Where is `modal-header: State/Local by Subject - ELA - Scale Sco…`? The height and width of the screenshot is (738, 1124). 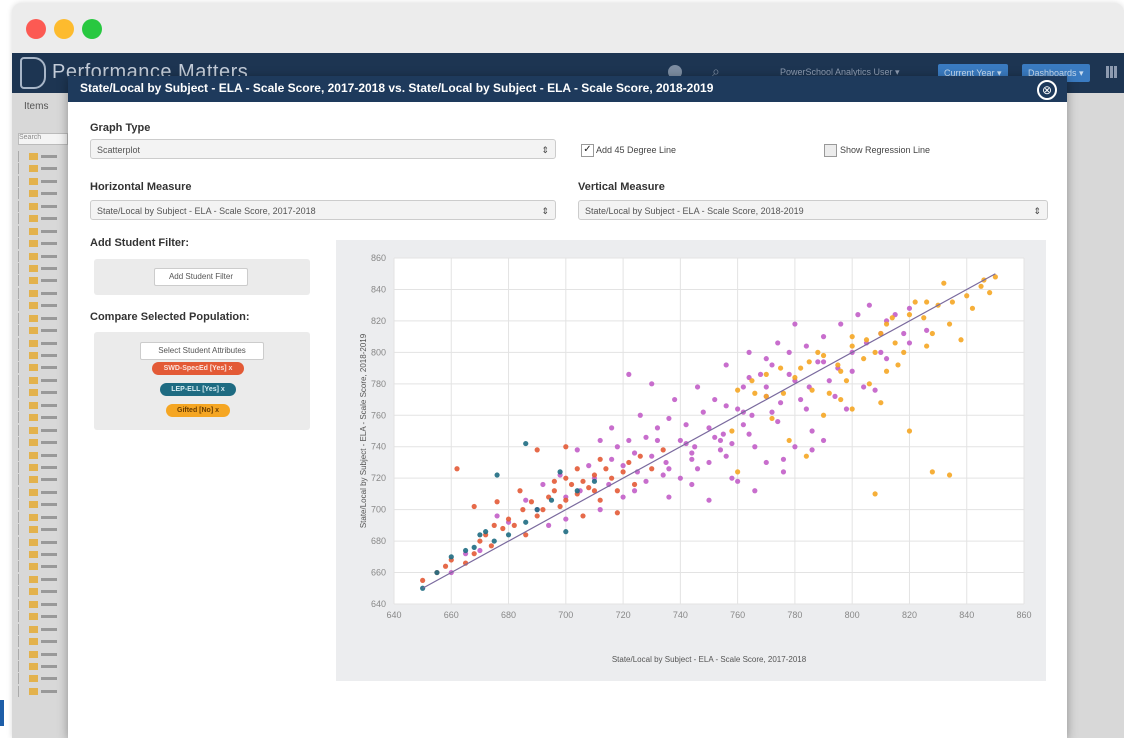
modal-header: State/Local by Subject - ELA - Scale Sco… is located at coordinates (567, 89).